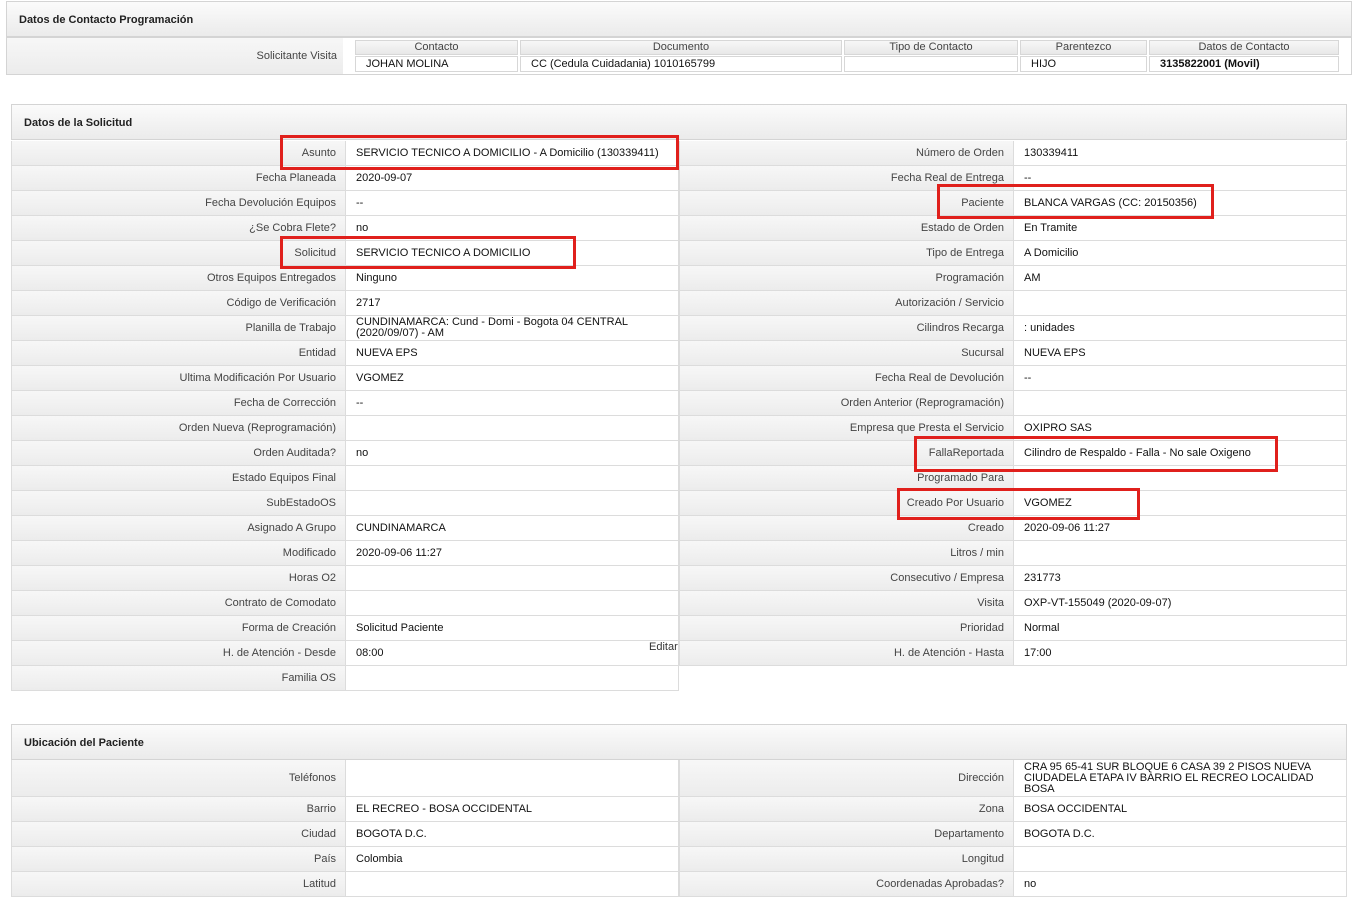  I want to click on value-programacion: AM, so click(1180, 278).